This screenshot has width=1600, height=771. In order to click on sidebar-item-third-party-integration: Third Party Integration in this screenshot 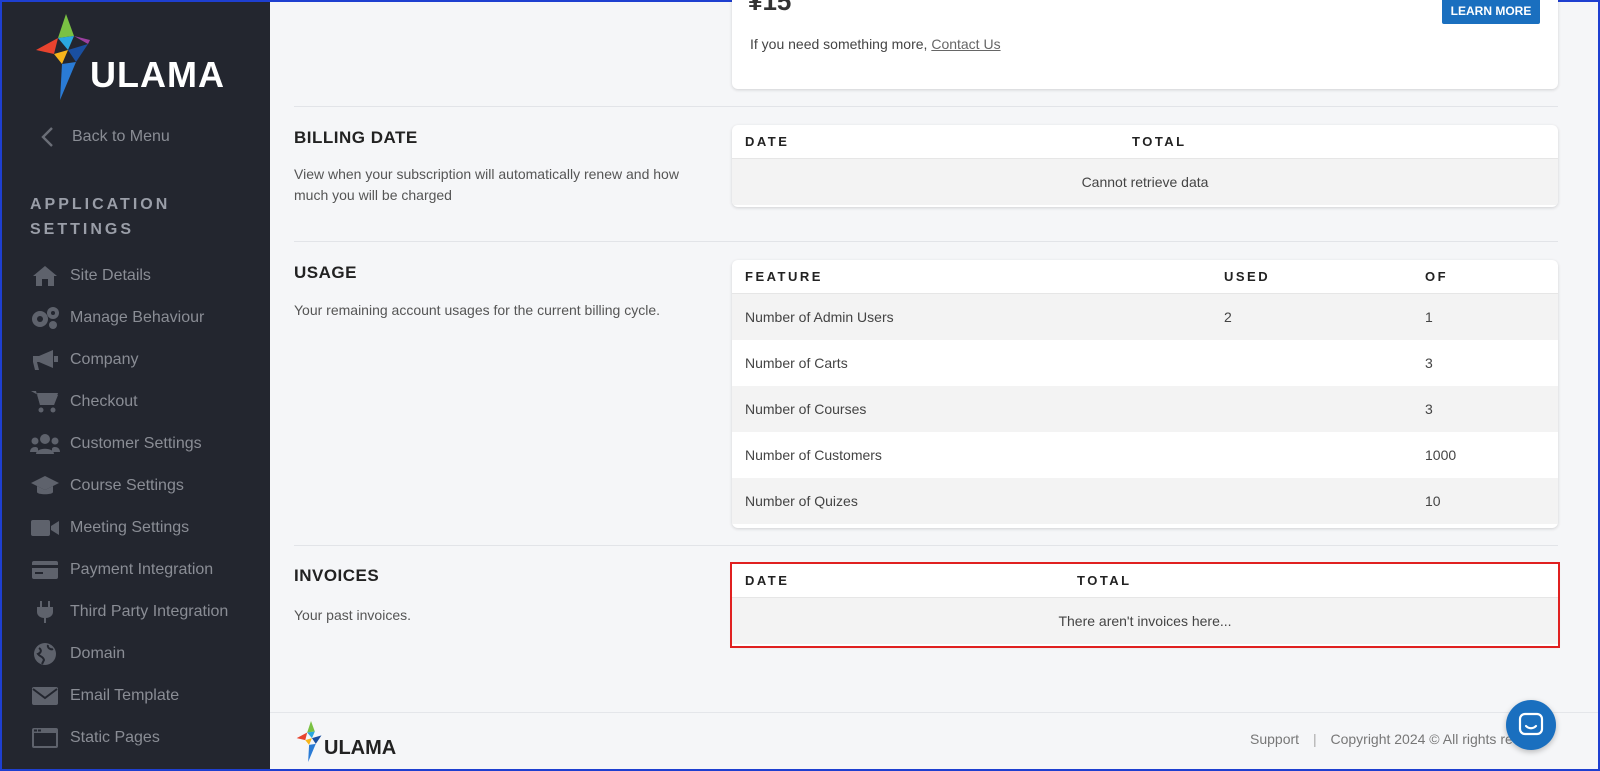, I will do `click(148, 612)`.